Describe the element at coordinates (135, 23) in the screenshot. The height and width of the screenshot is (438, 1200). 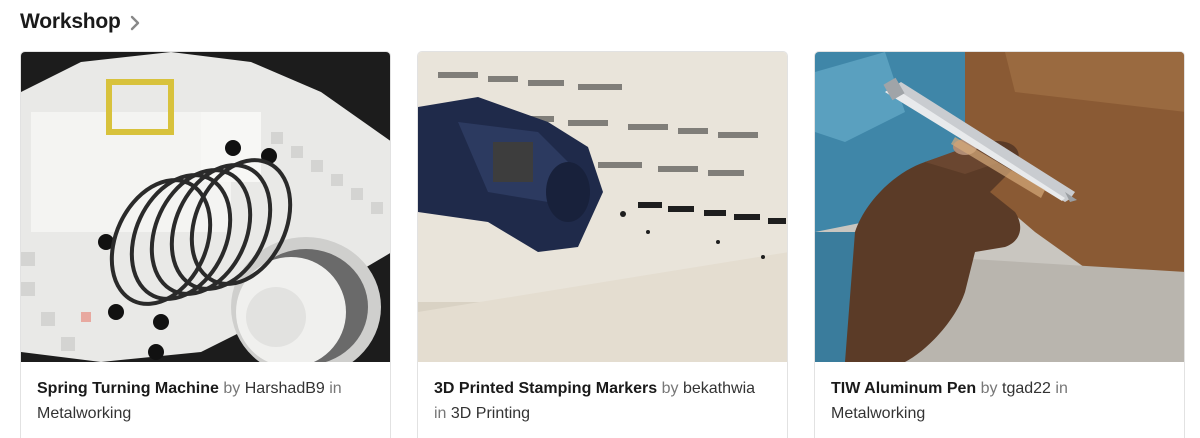
I see `chevron-right-icon` at that location.